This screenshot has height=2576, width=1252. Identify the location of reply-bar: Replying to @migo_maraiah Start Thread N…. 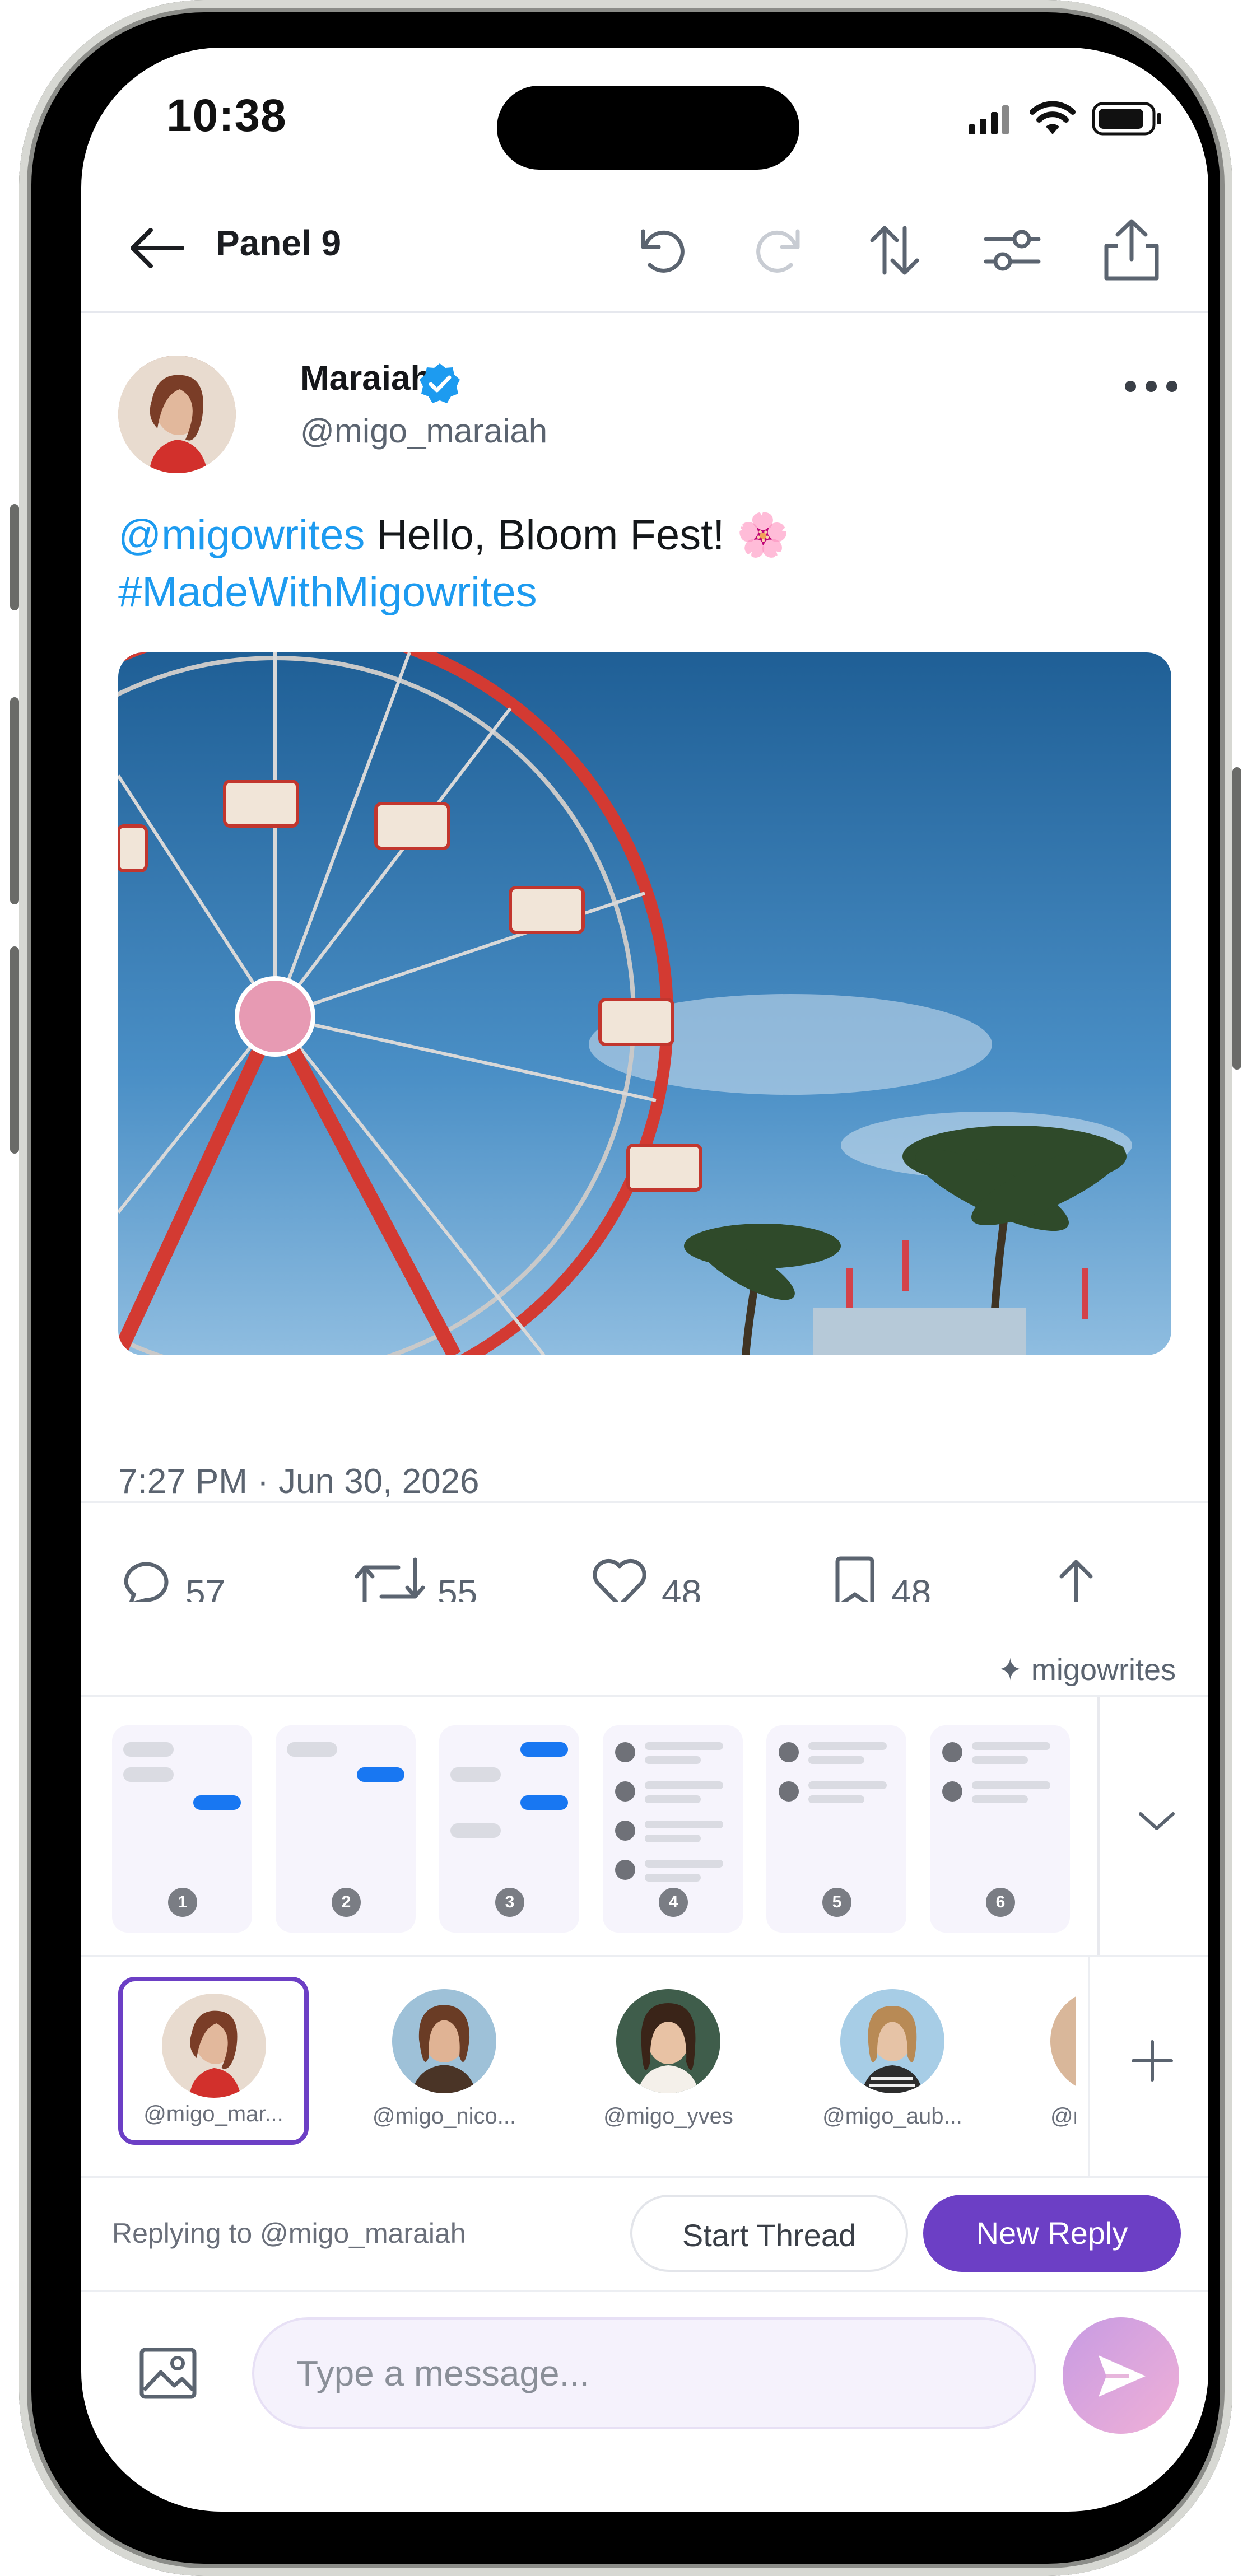
(644, 2234).